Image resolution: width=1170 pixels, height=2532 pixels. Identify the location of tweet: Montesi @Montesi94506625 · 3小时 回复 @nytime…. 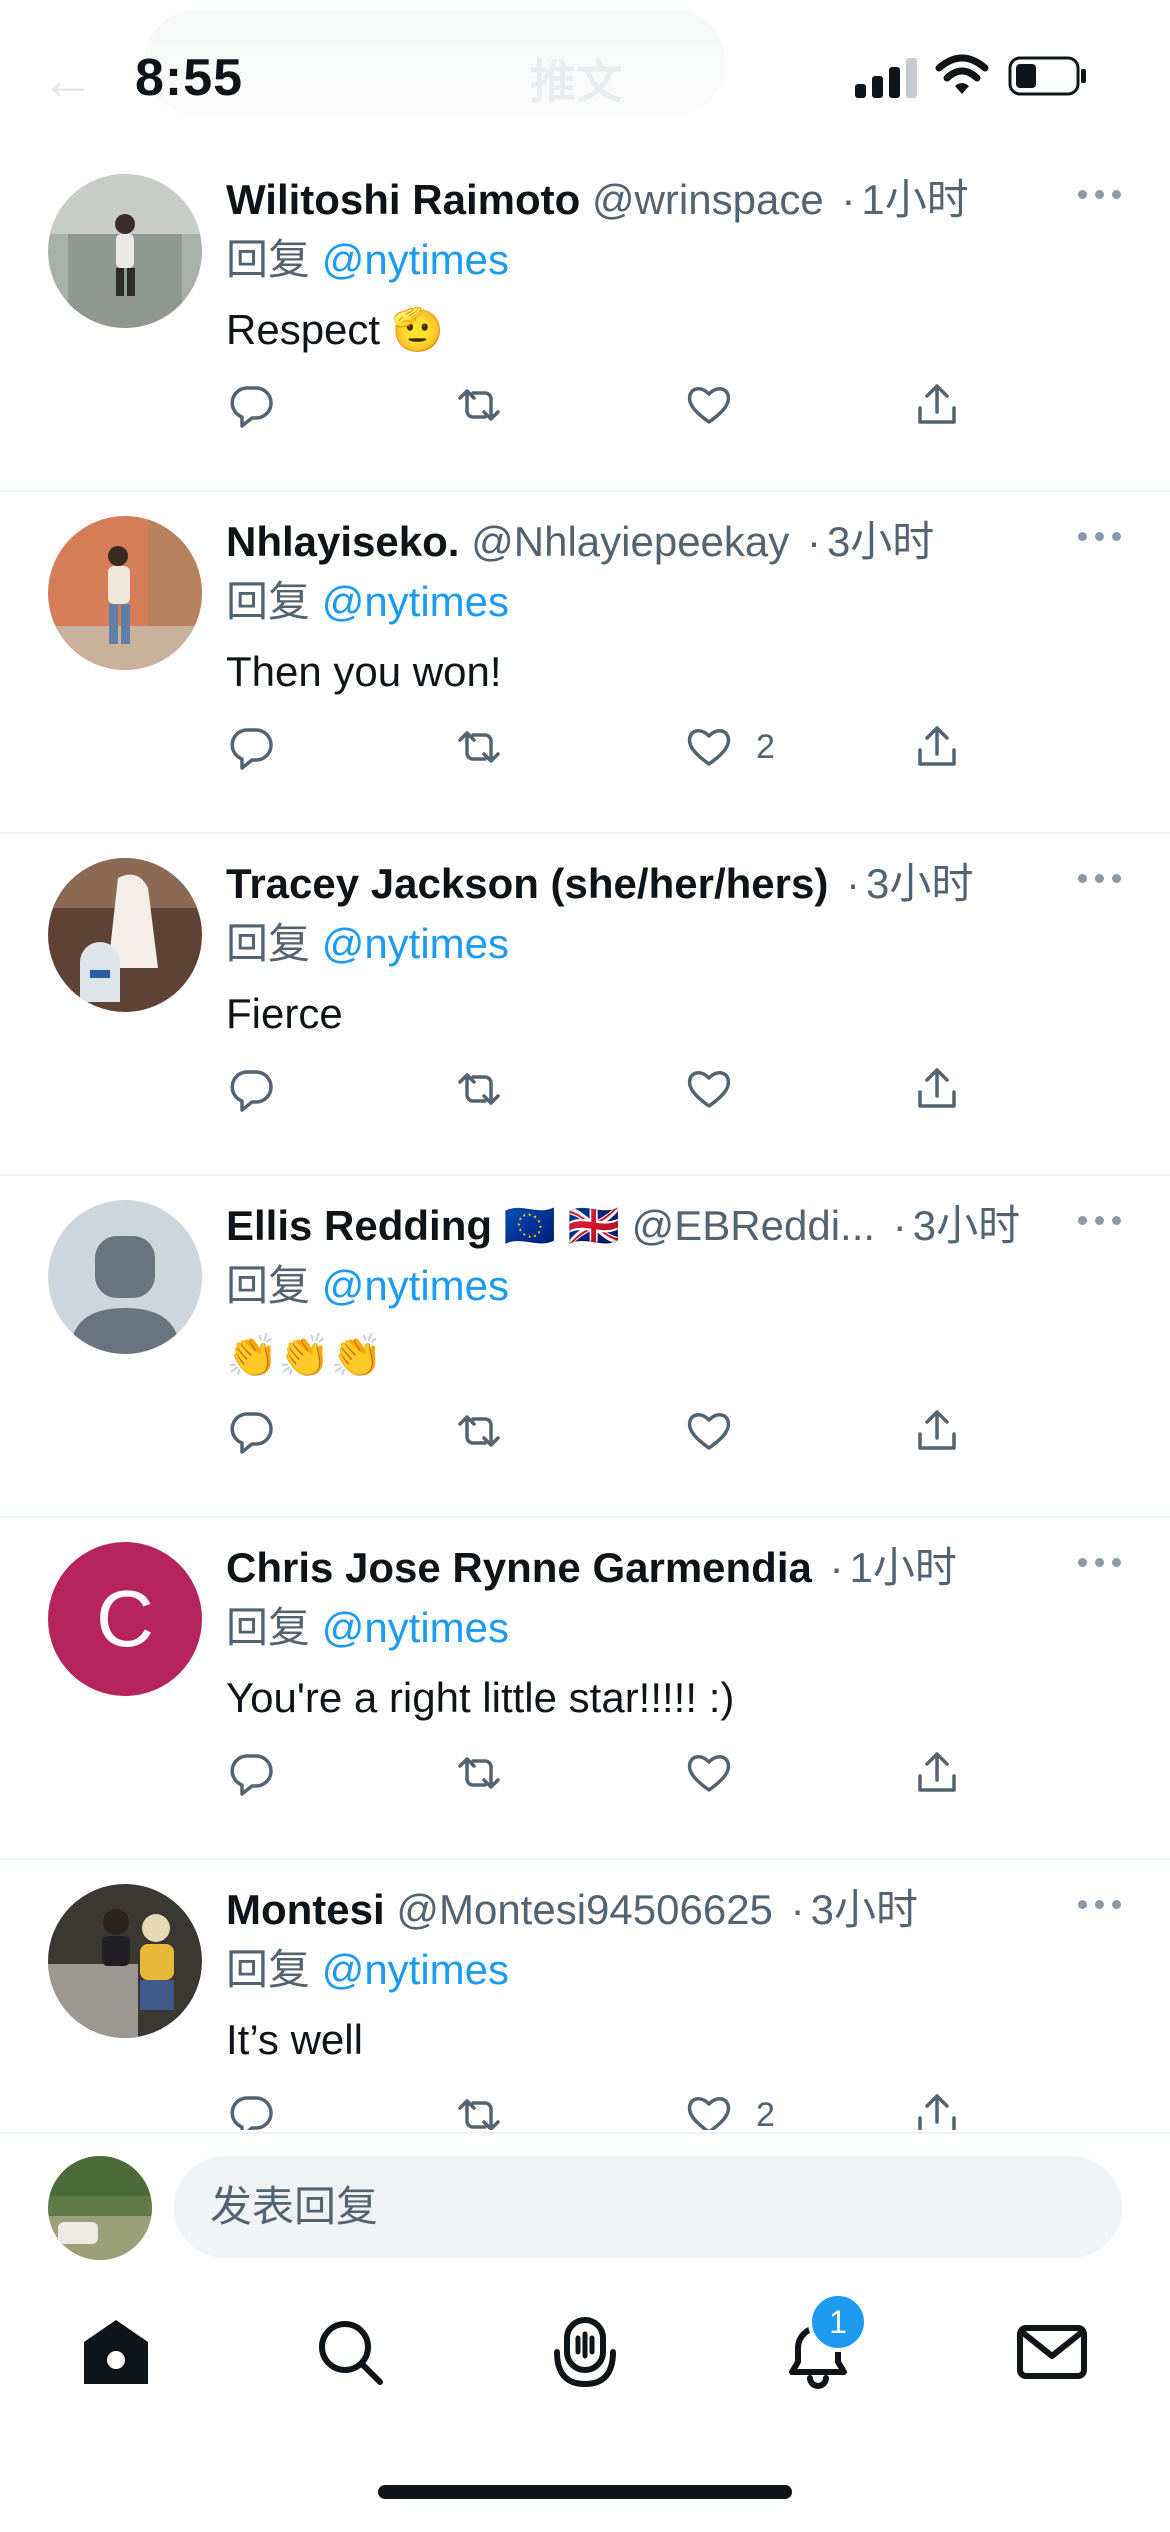
(585, 1995).